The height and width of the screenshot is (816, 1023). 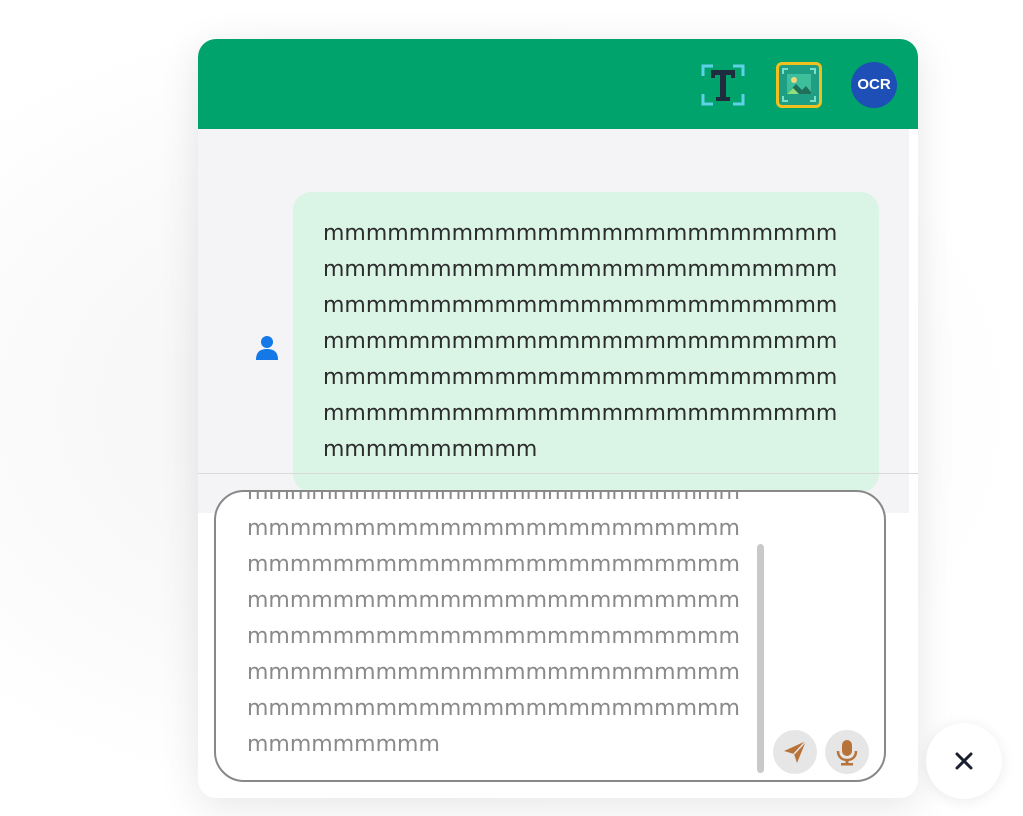 I want to click on composer-scrollbar, so click(x=760, y=658).